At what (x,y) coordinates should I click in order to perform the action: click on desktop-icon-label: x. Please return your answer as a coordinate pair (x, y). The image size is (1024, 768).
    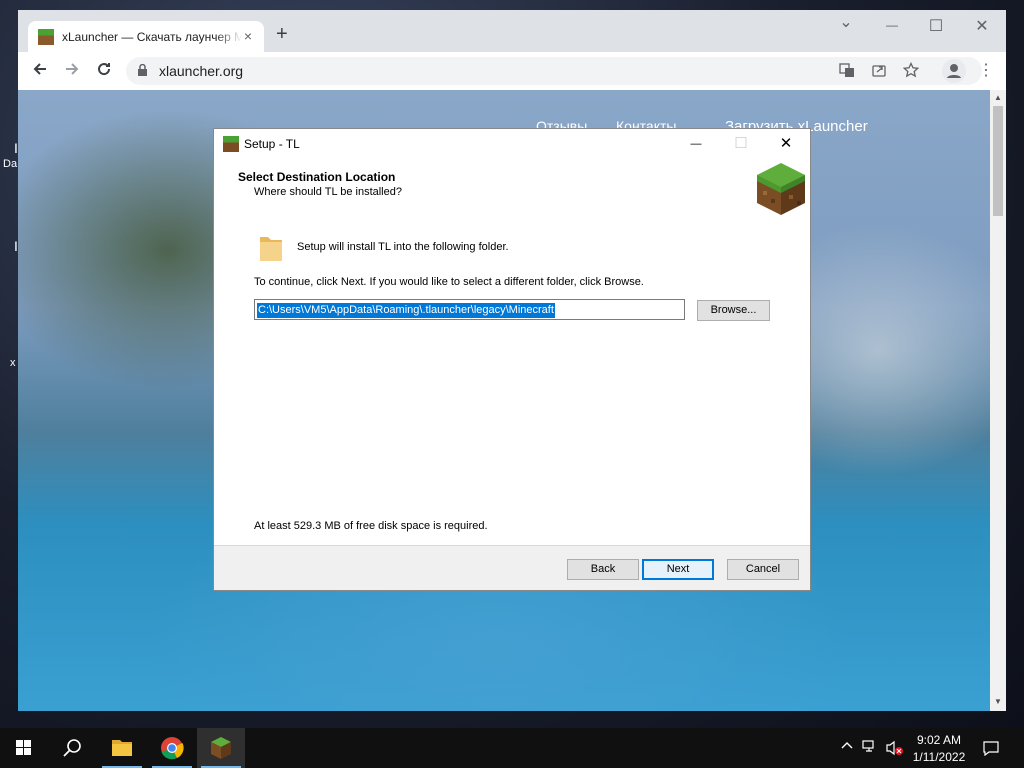
    Looking at the image, I should click on (13, 363).